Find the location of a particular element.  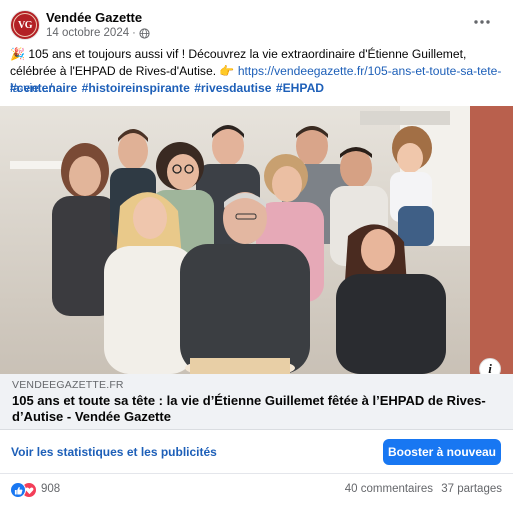

hashtag: #histoireinspirante is located at coordinates (136, 88).